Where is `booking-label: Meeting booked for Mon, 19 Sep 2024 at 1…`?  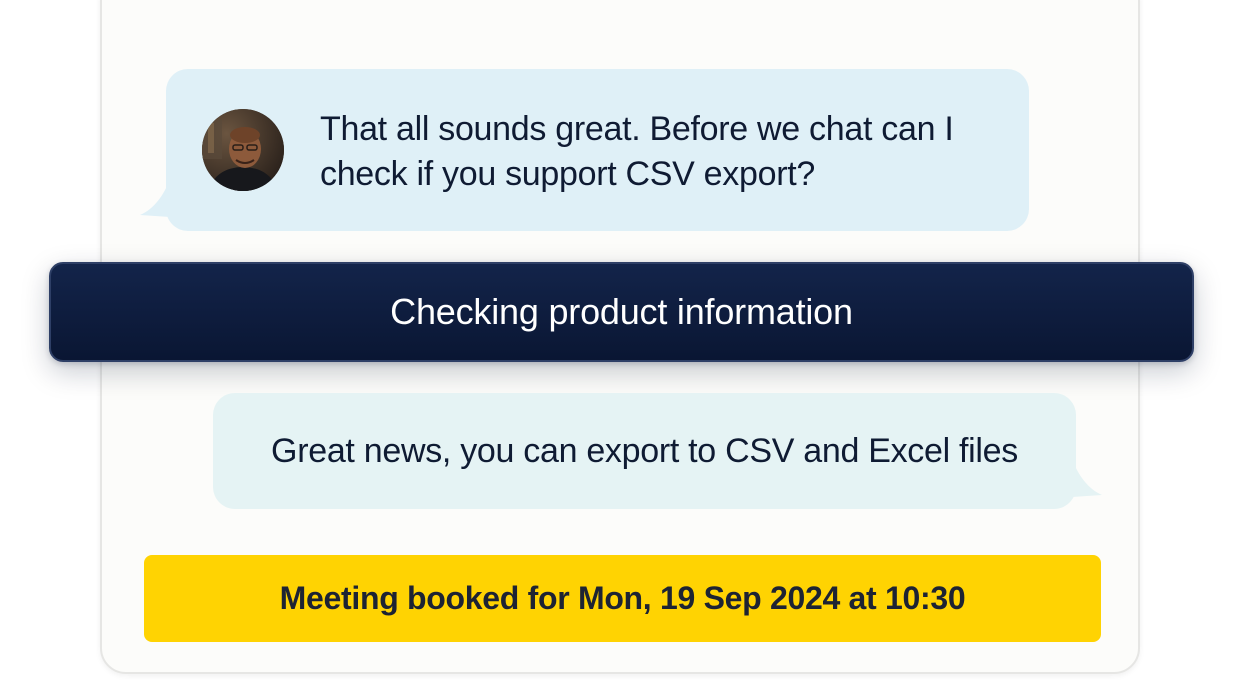 booking-label: Meeting booked for Mon, 19 Sep 2024 at 1… is located at coordinates (622, 598).